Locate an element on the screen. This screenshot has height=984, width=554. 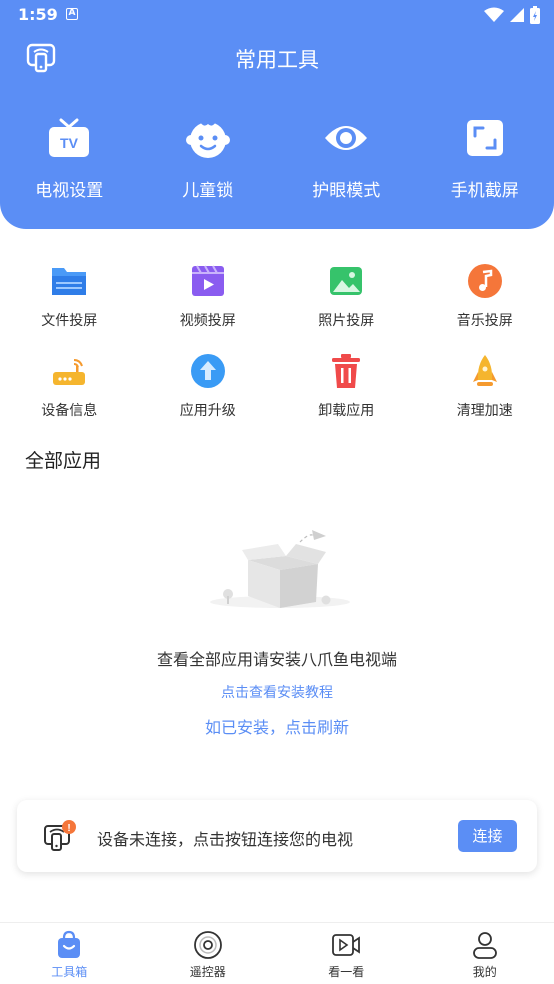
quick-action-label: 电视设置 is located at coordinates (69, 191).